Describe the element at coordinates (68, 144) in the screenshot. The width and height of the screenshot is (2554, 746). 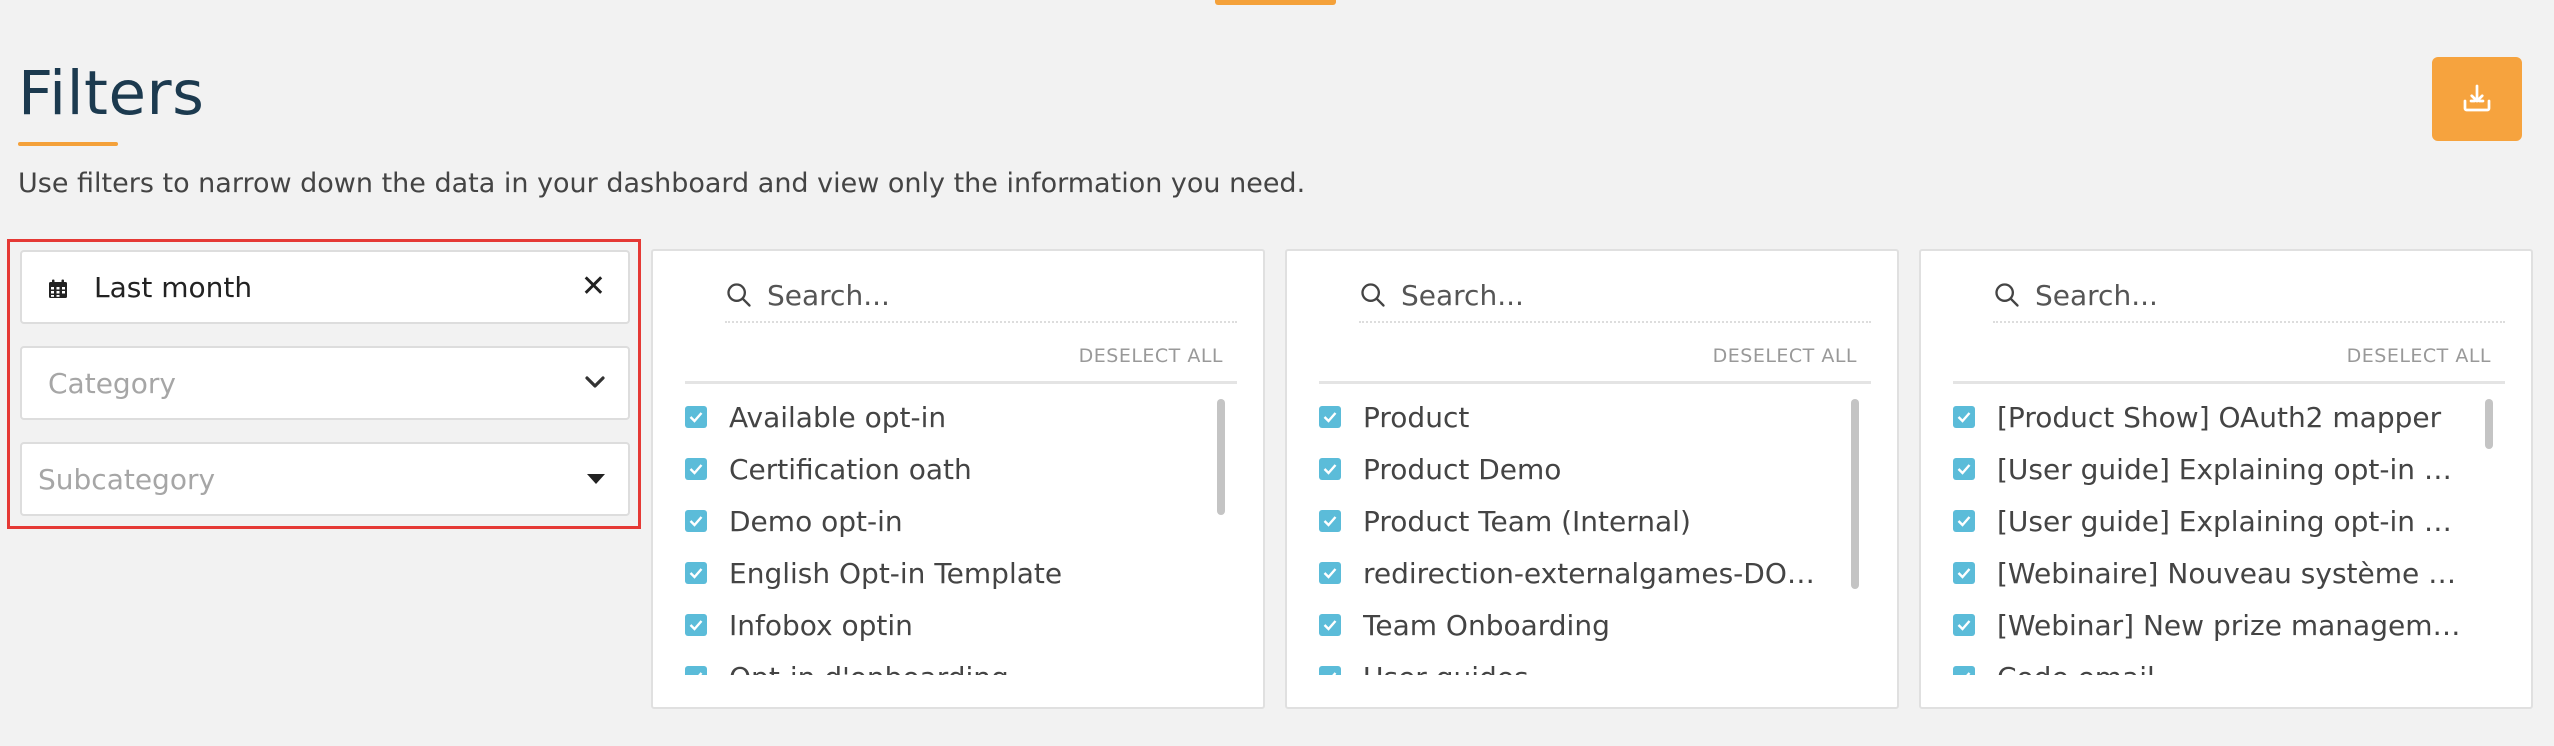
I see `title-underline` at that location.